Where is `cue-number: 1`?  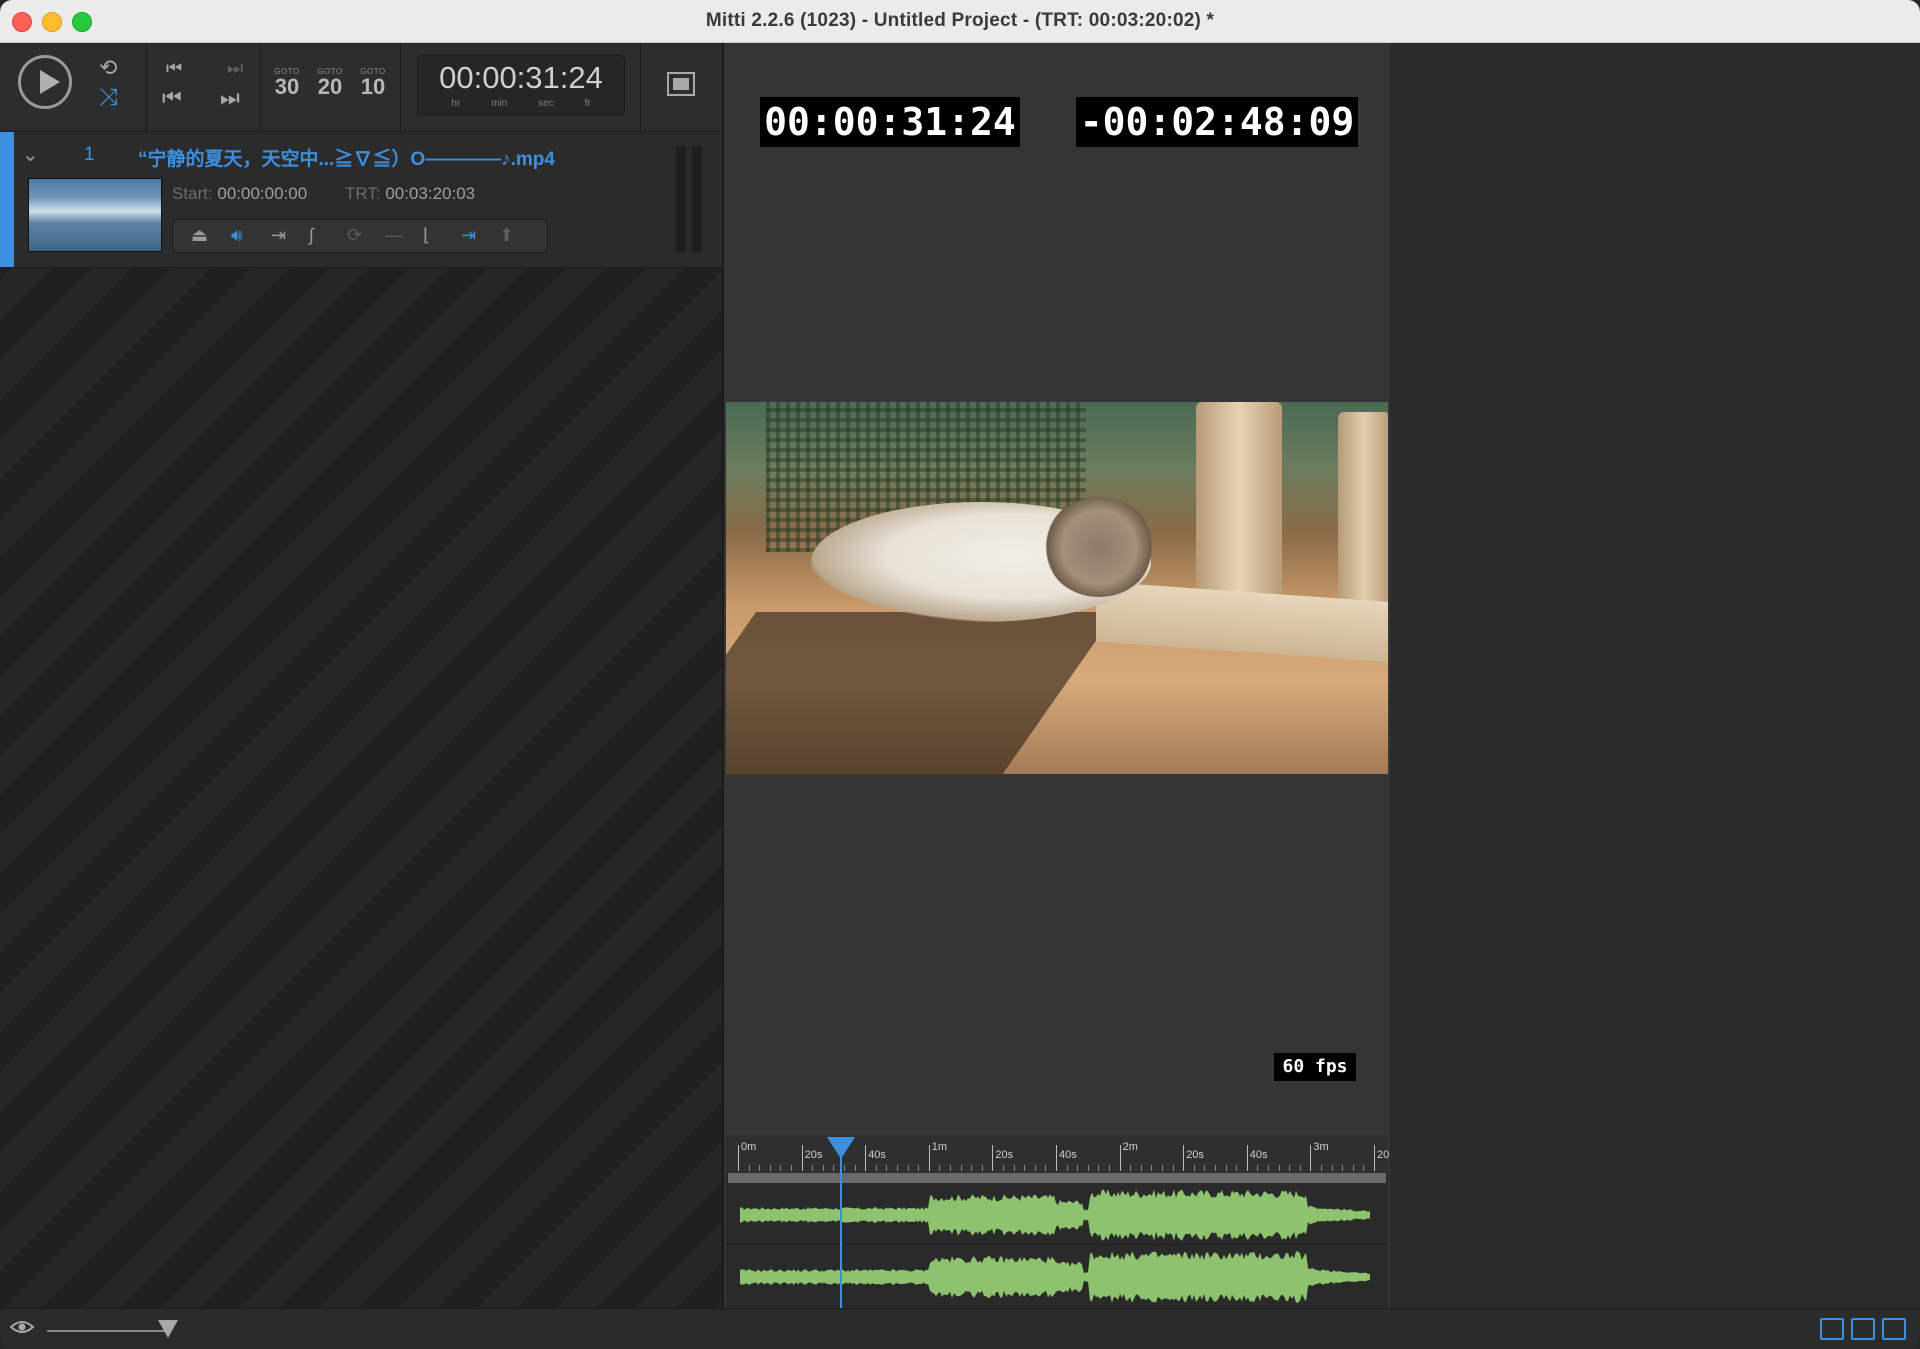
cue-number: 1 is located at coordinates (89, 154).